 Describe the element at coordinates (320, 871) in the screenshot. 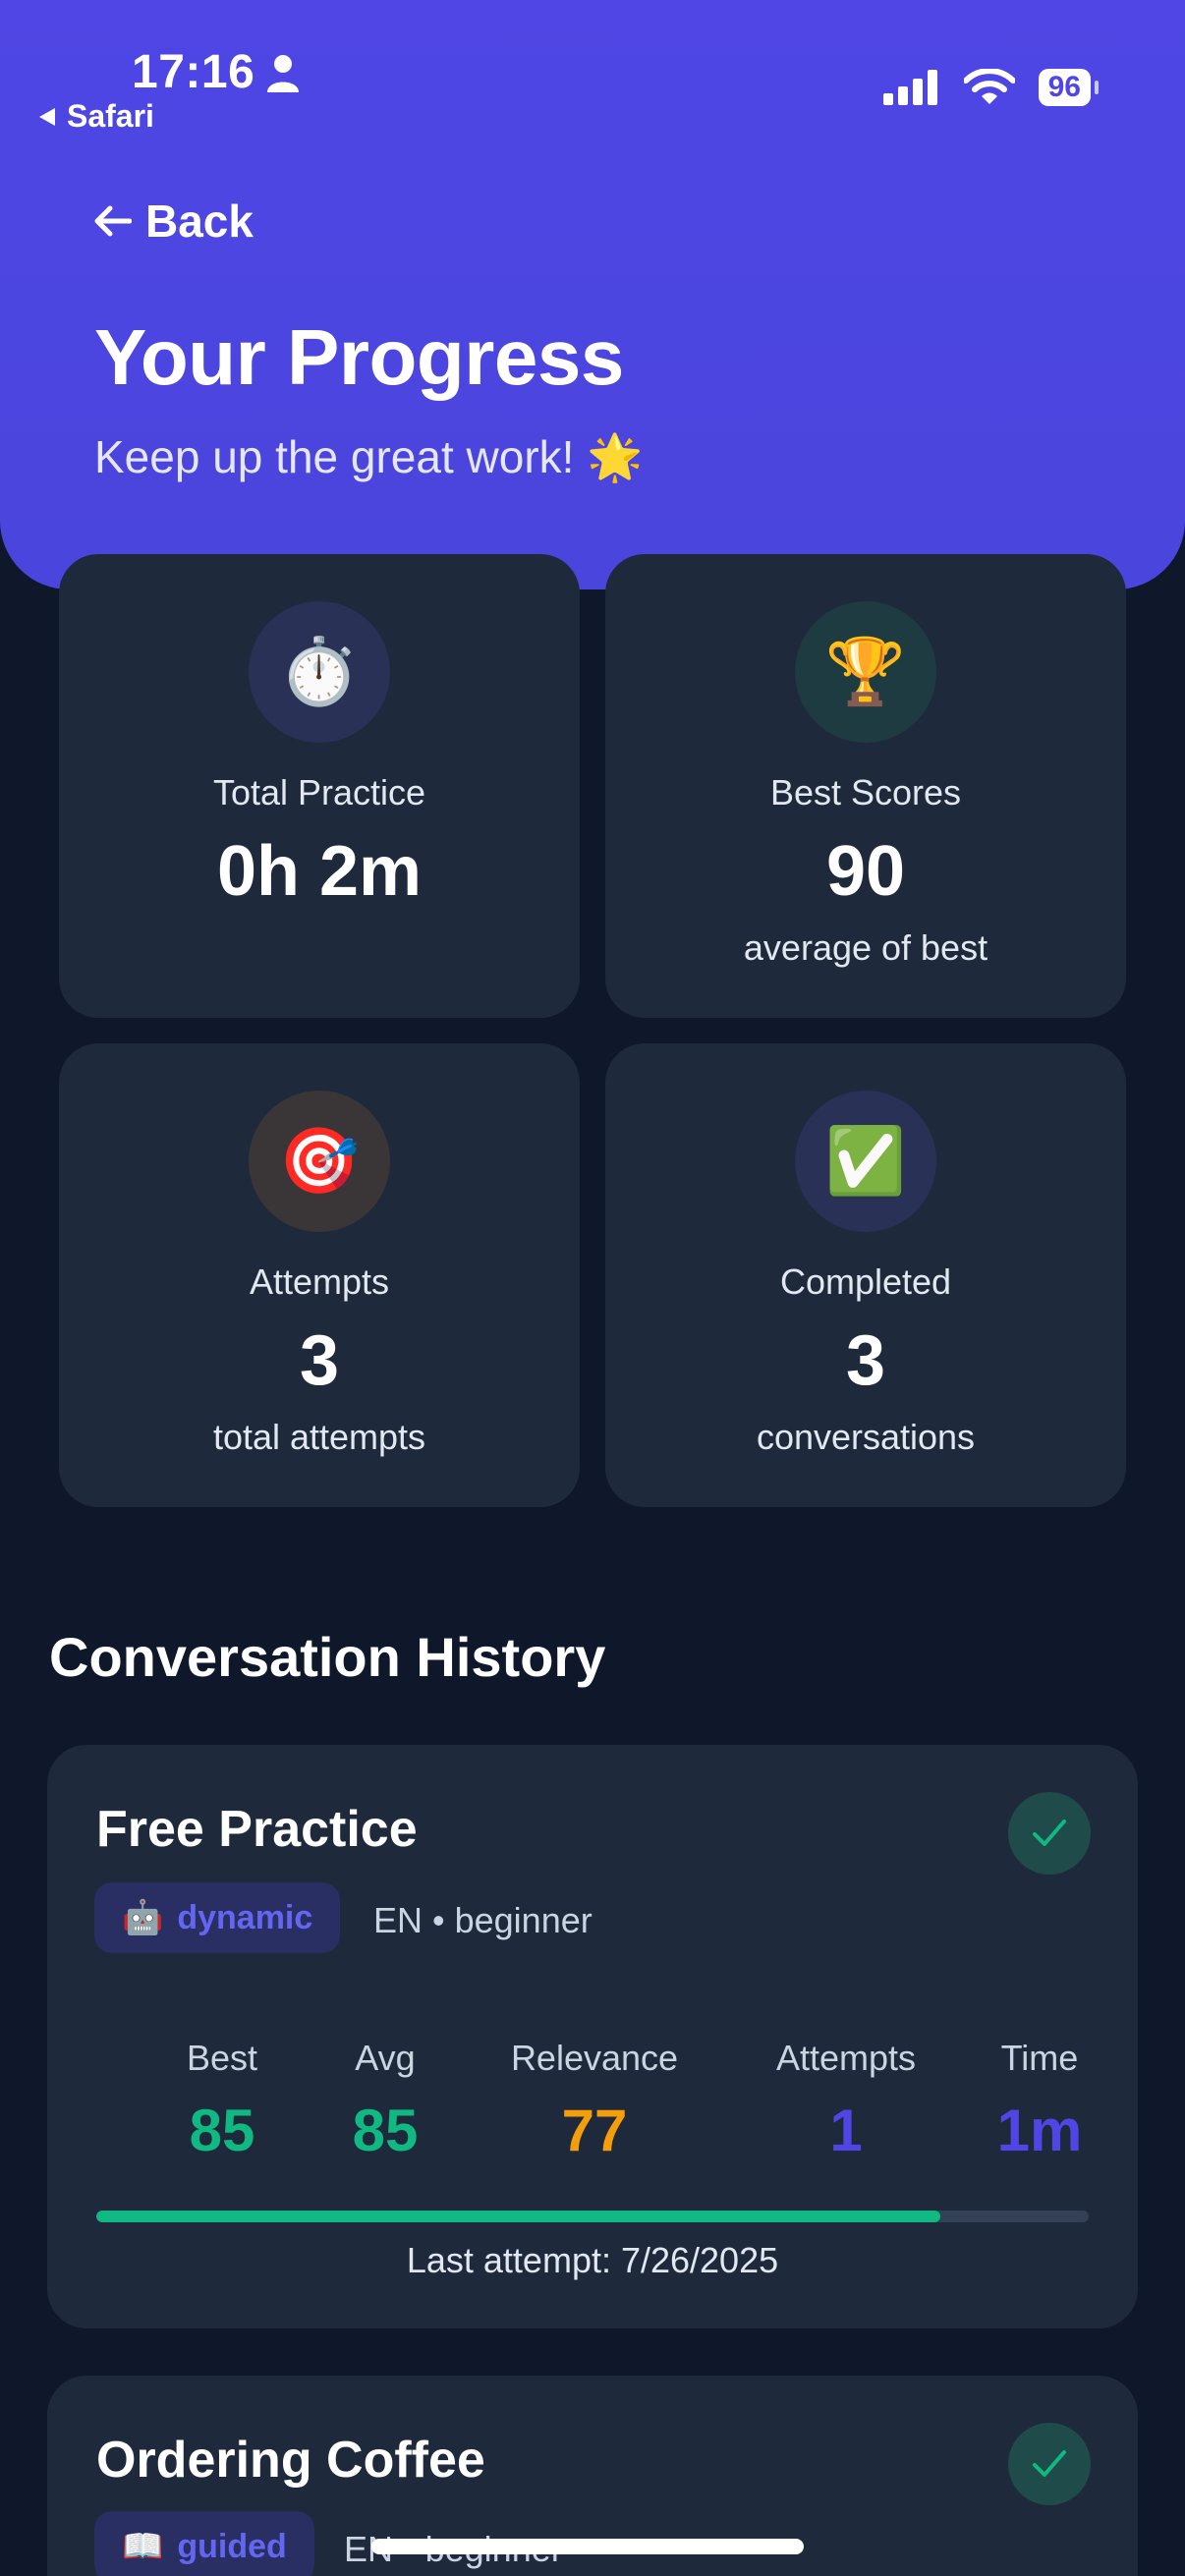

I see `stat-value: 0h 2m` at that location.